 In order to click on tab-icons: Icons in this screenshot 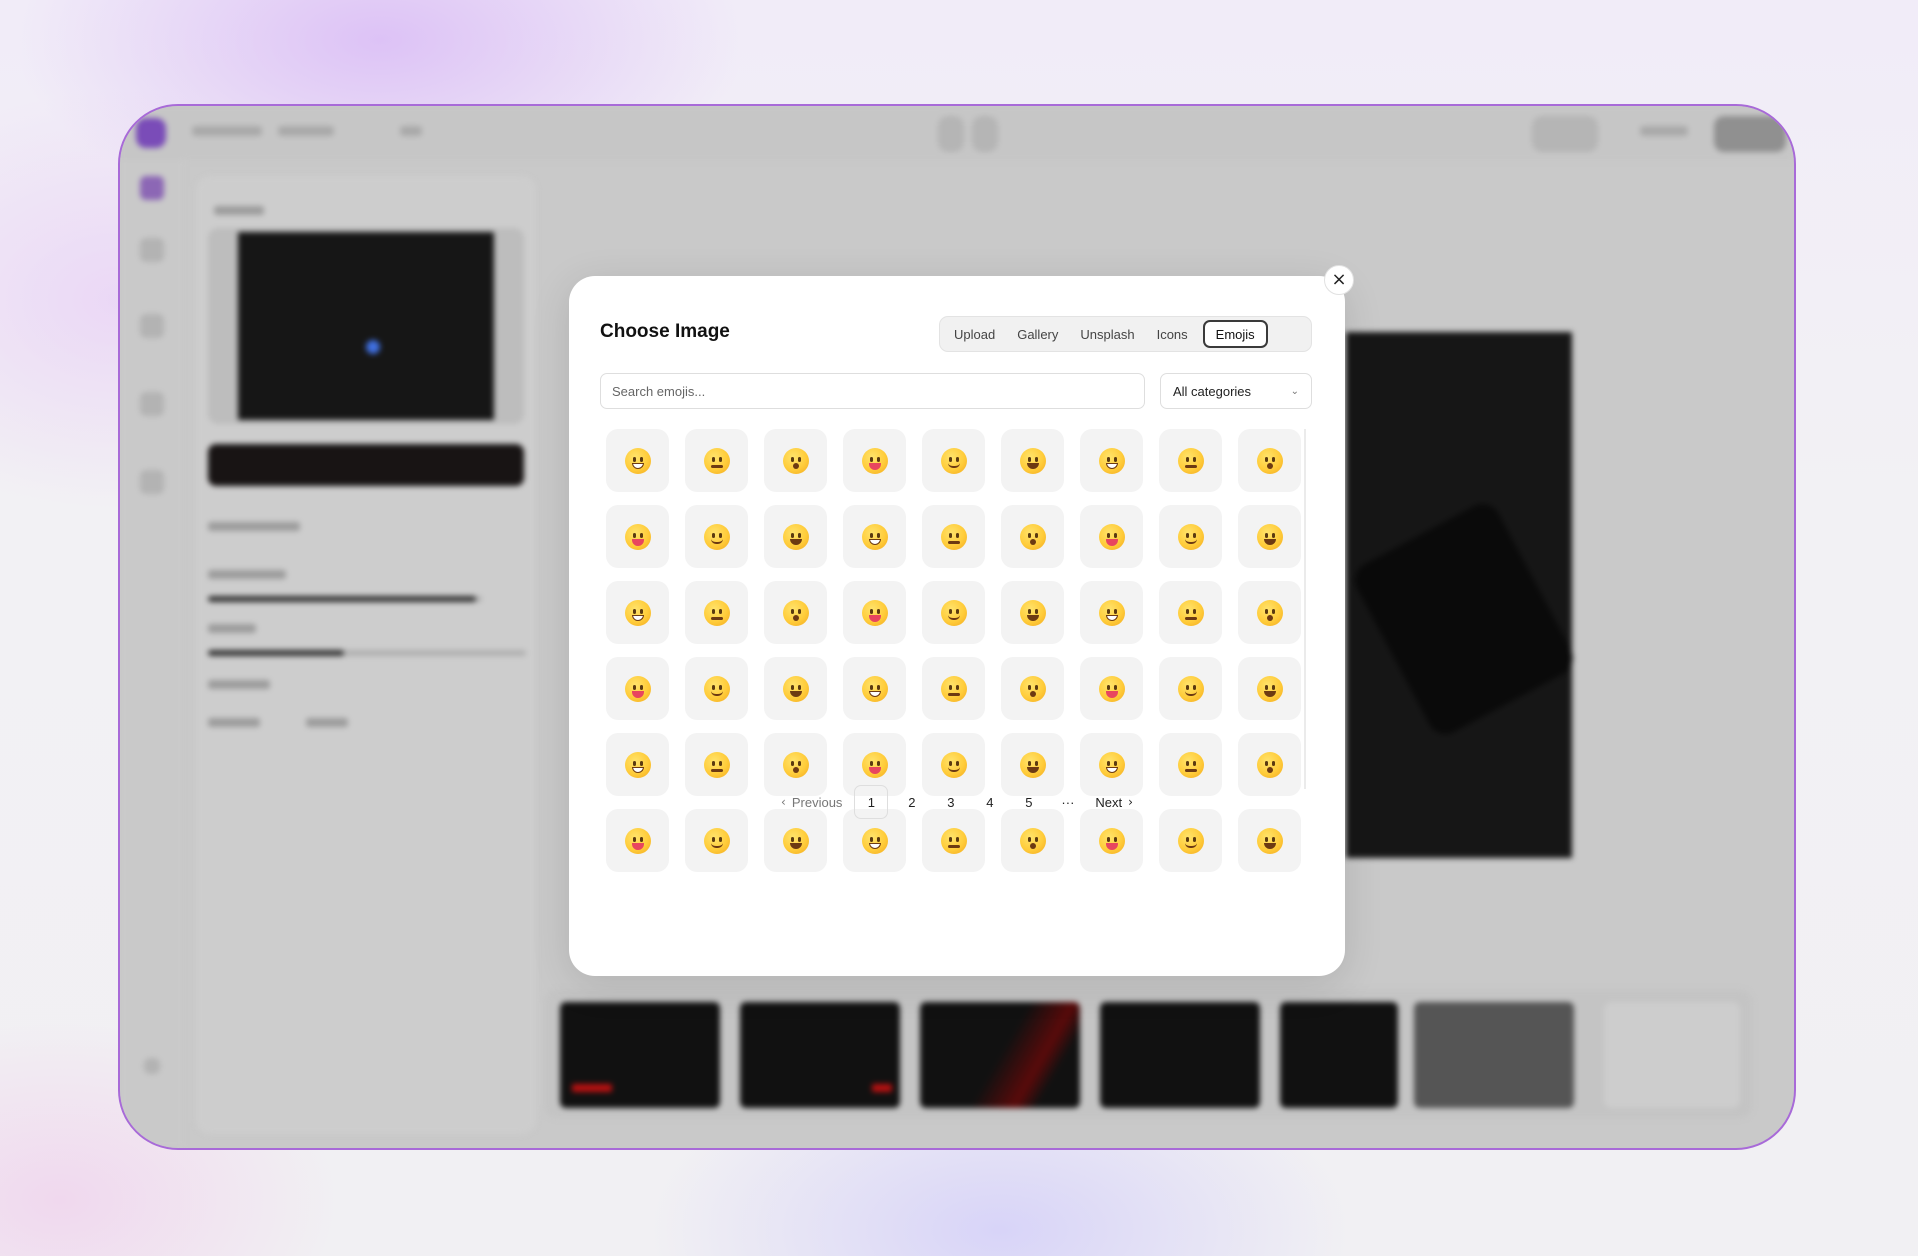, I will do `click(1172, 334)`.